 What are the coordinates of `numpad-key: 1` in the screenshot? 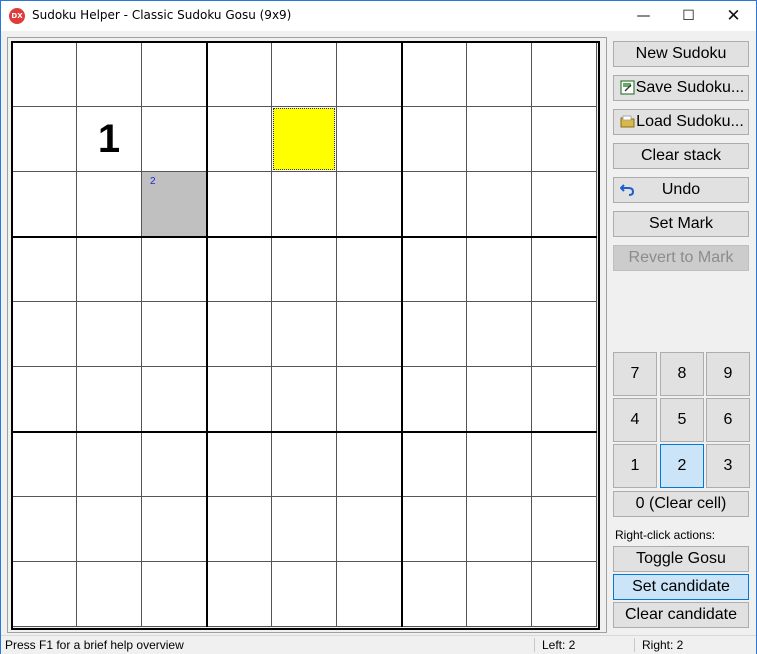 It's located at (635, 466).